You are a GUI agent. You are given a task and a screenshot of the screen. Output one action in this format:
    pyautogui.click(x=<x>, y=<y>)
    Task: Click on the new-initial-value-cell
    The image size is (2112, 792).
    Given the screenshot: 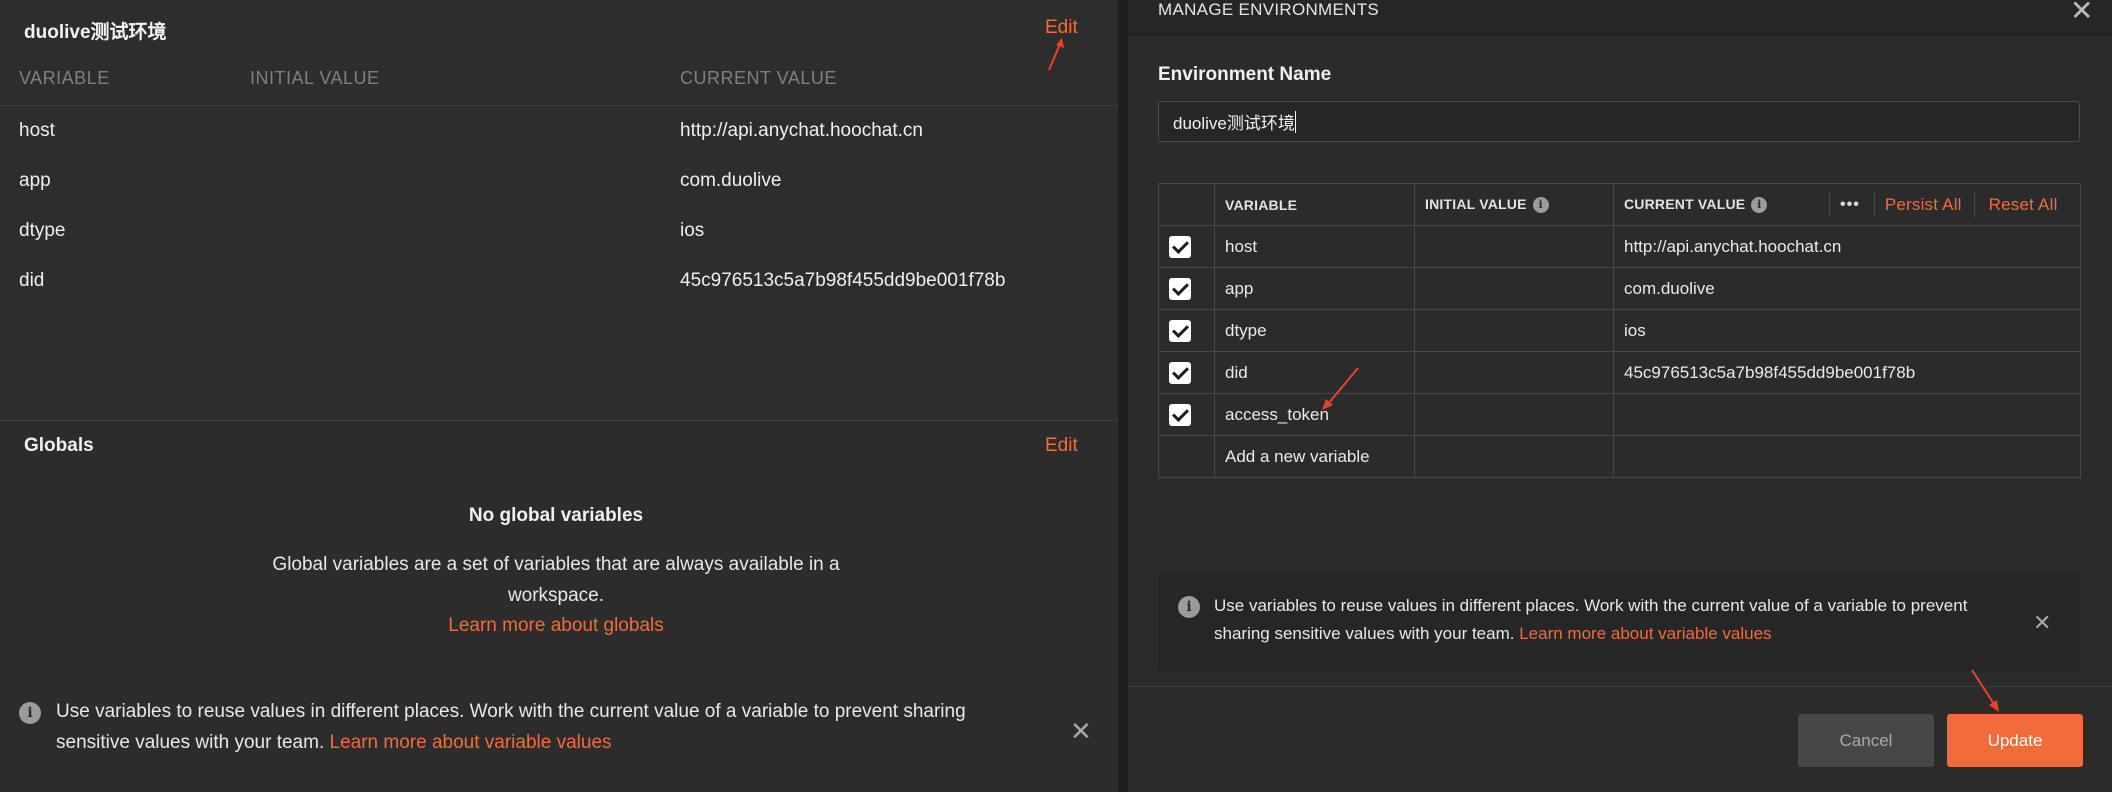 What is the action you would take?
    pyautogui.click(x=1514, y=456)
    